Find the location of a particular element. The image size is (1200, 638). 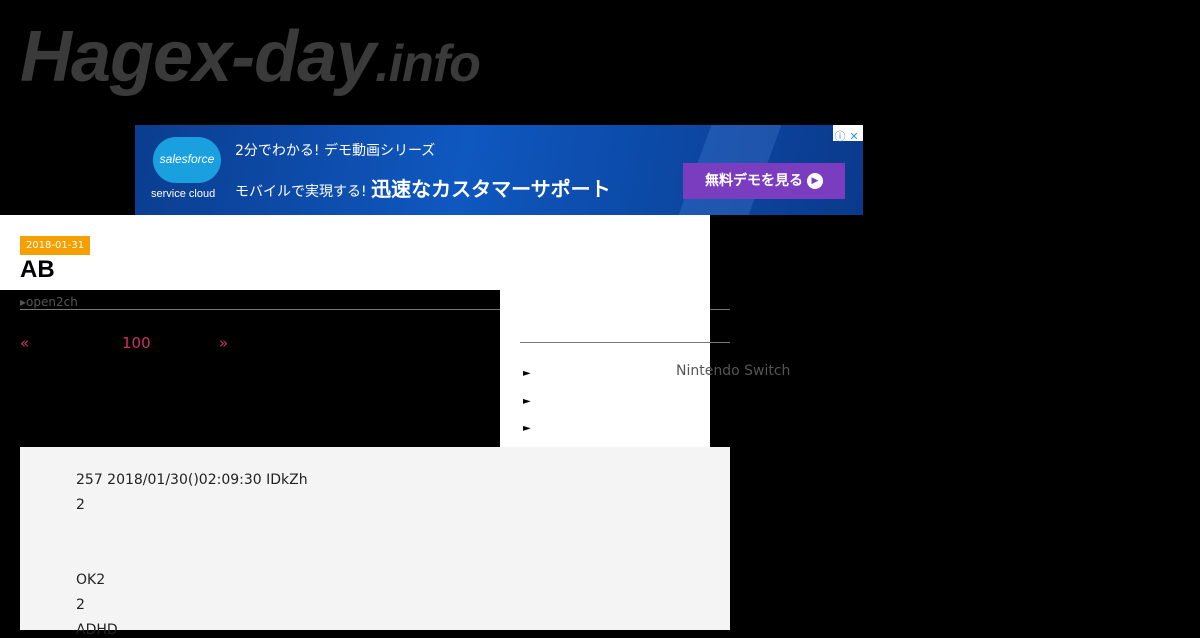

logo-suffix: .info is located at coordinates (428, 64).